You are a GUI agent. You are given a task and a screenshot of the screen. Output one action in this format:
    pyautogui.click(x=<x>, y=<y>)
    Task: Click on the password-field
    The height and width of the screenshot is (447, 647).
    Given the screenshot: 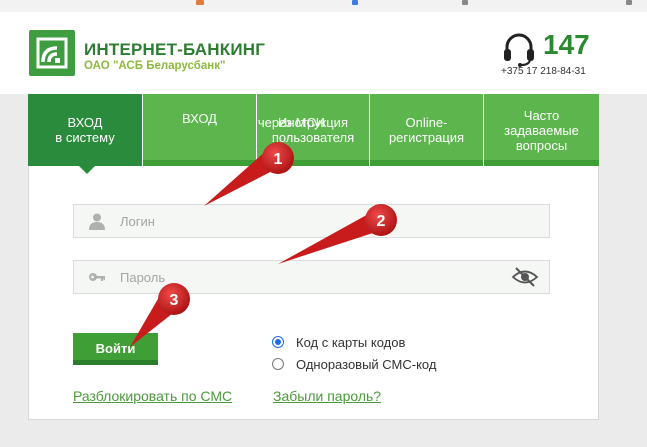 What is the action you would take?
    pyautogui.click(x=311, y=277)
    